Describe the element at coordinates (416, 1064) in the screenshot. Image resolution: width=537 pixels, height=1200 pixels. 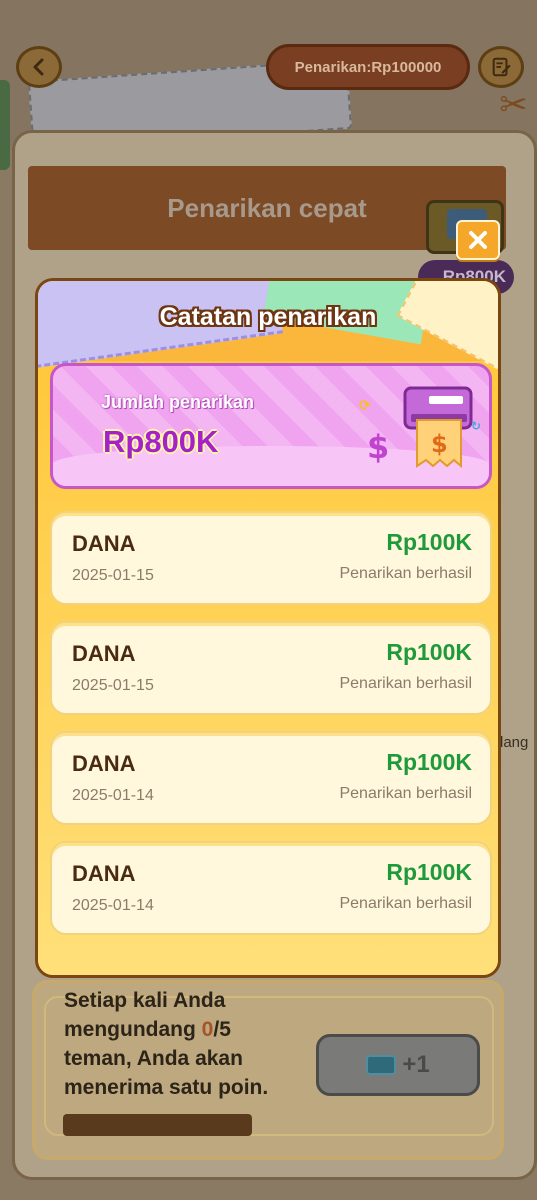
I see `invite-reward-label: +1` at that location.